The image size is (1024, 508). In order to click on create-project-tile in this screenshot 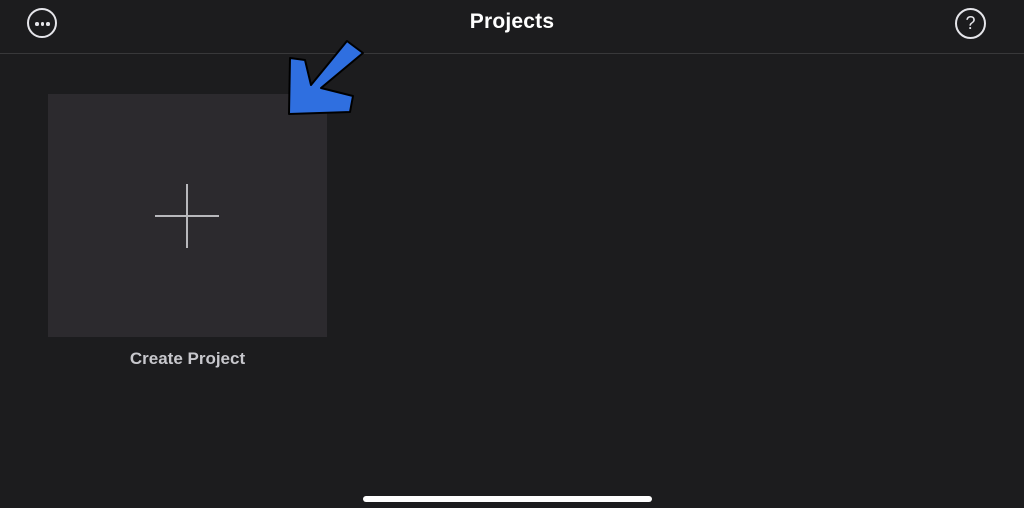, I will do `click(187, 215)`.